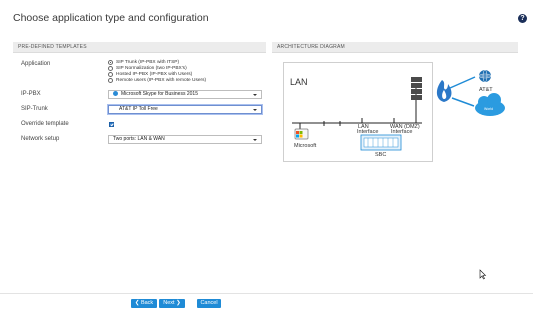 The image size is (533, 324). What do you see at coordinates (490, 104) in the screenshot?
I see `cloud-icon` at bounding box center [490, 104].